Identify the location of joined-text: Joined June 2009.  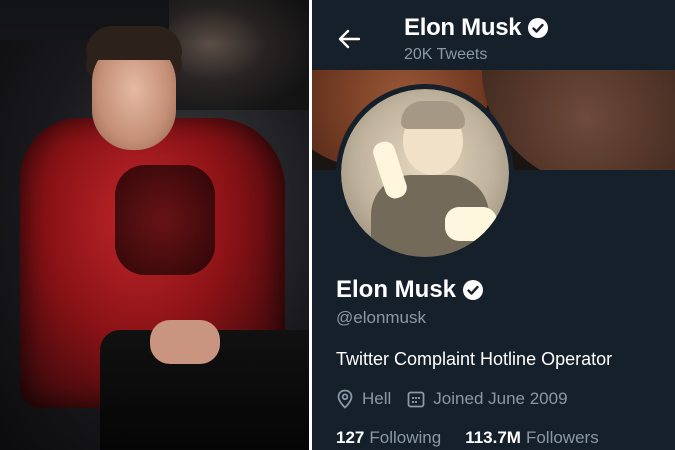
(500, 398).